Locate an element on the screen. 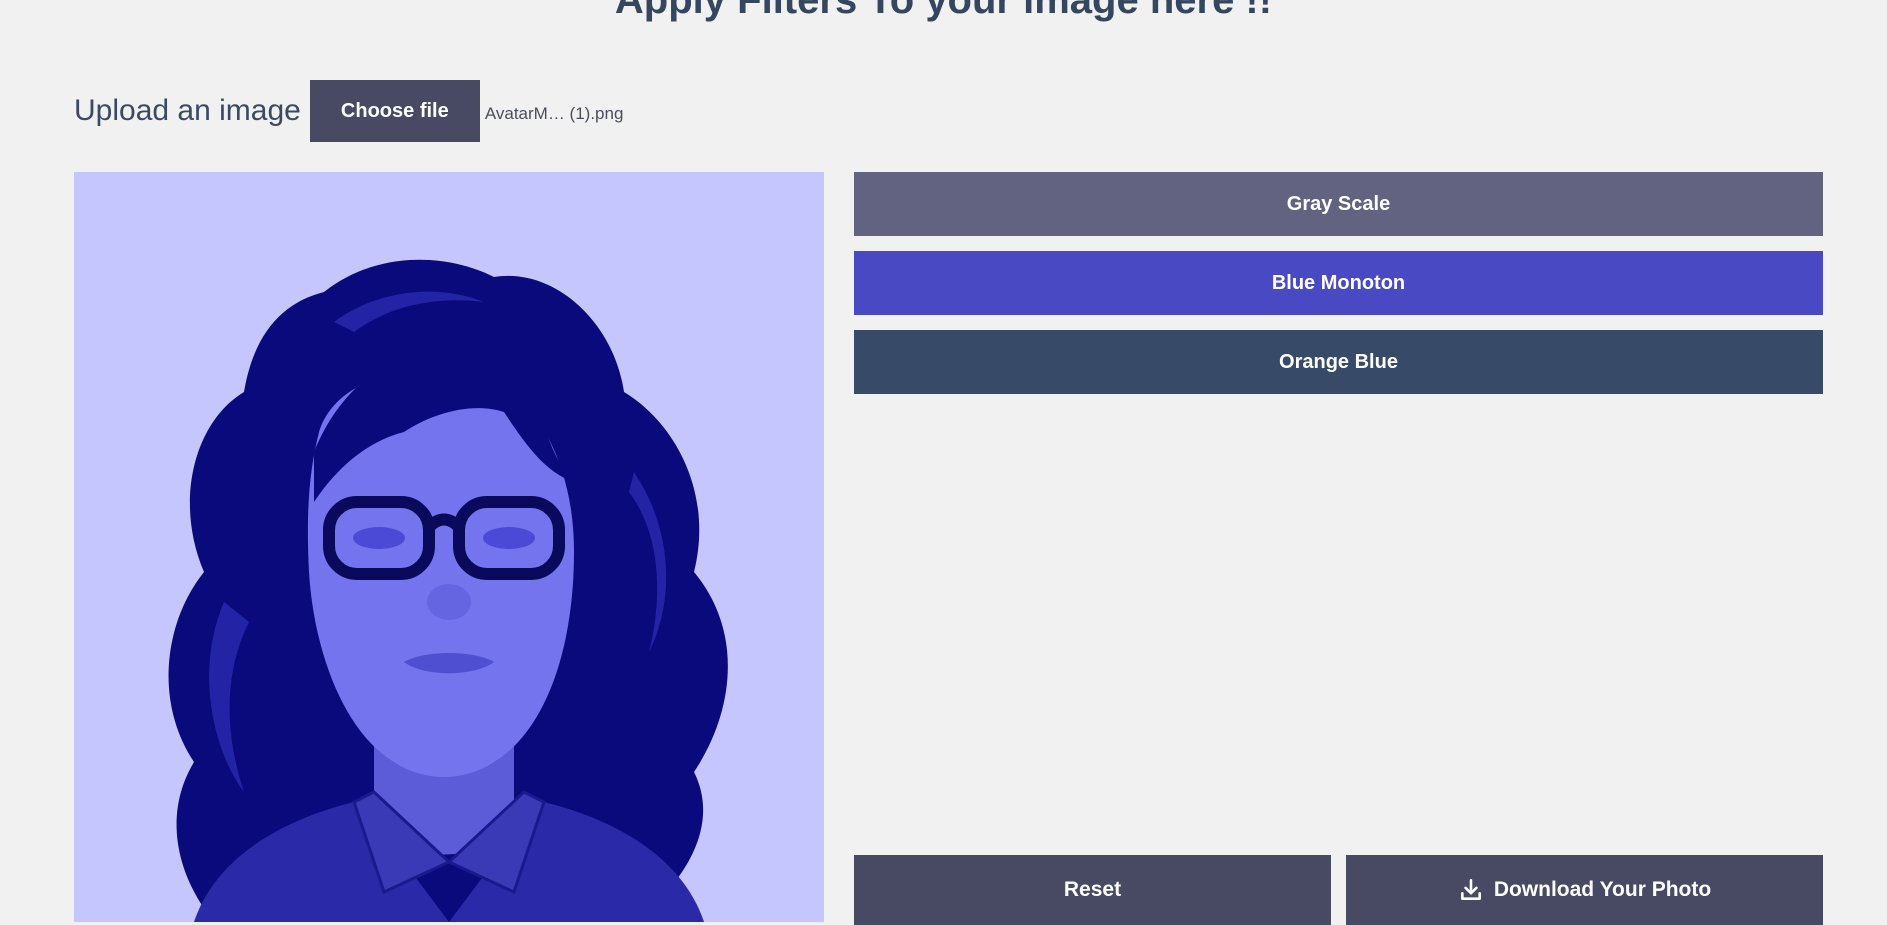 The width and height of the screenshot is (1887, 925). nose is located at coordinates (449, 602).